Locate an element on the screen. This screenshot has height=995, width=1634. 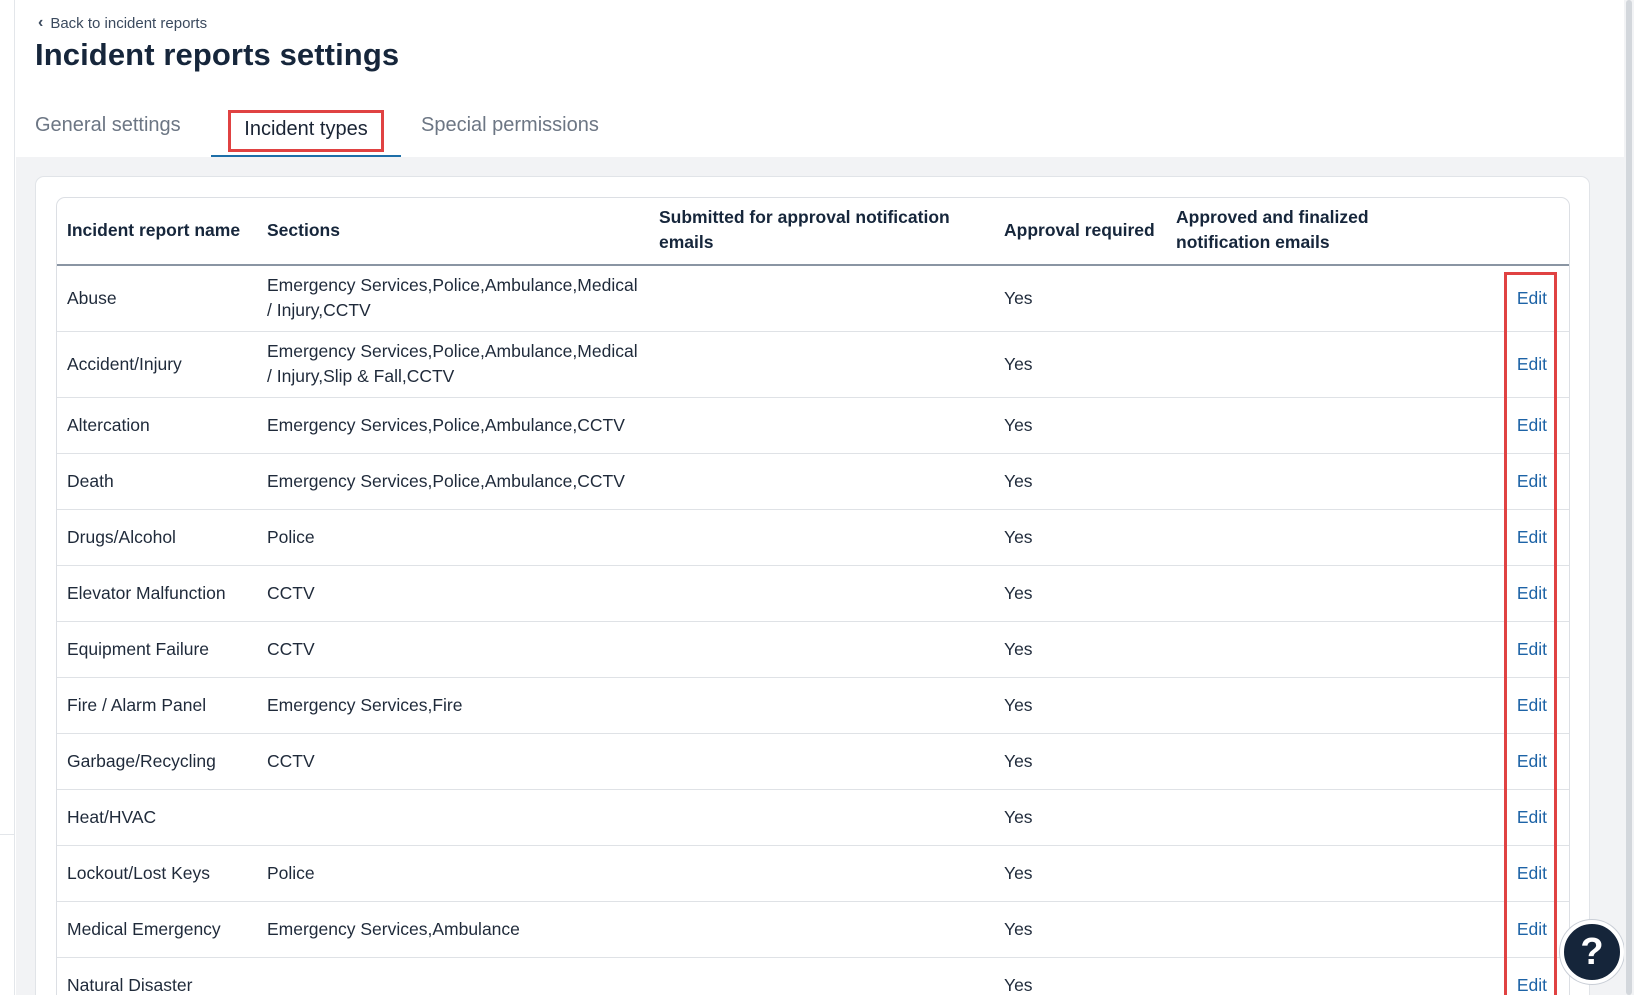
table-row: Drugs/Alcohol Police Yes Edit is located at coordinates (813, 537).